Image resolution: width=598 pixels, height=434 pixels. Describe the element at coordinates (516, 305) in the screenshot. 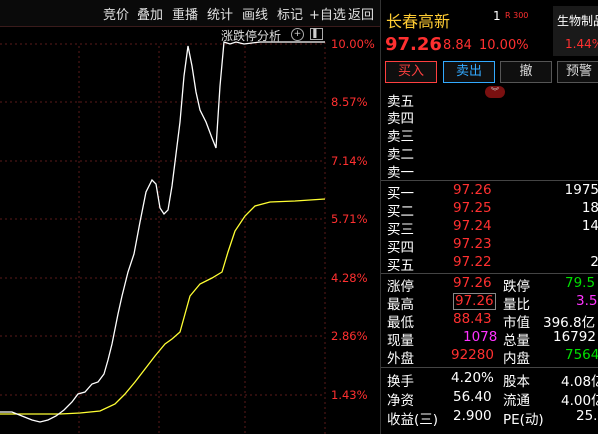

I see `stat-label: 量比` at that location.